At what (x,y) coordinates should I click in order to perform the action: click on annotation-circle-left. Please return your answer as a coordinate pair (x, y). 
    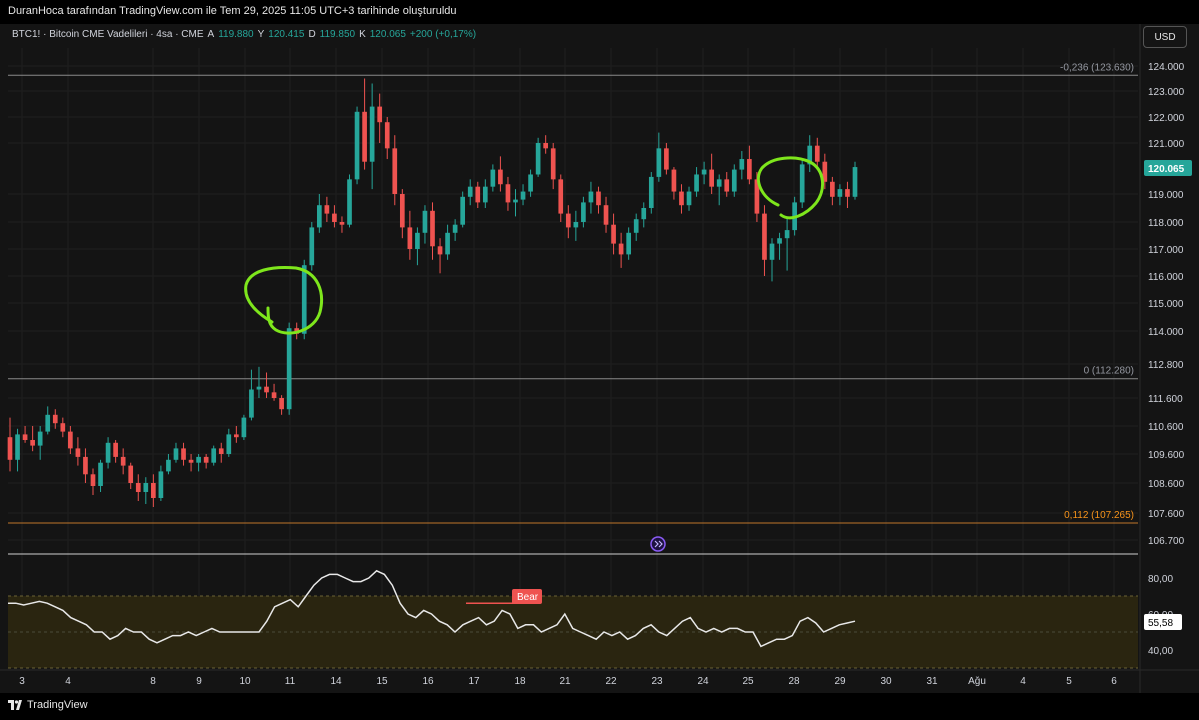
    Looking at the image, I should click on (284, 300).